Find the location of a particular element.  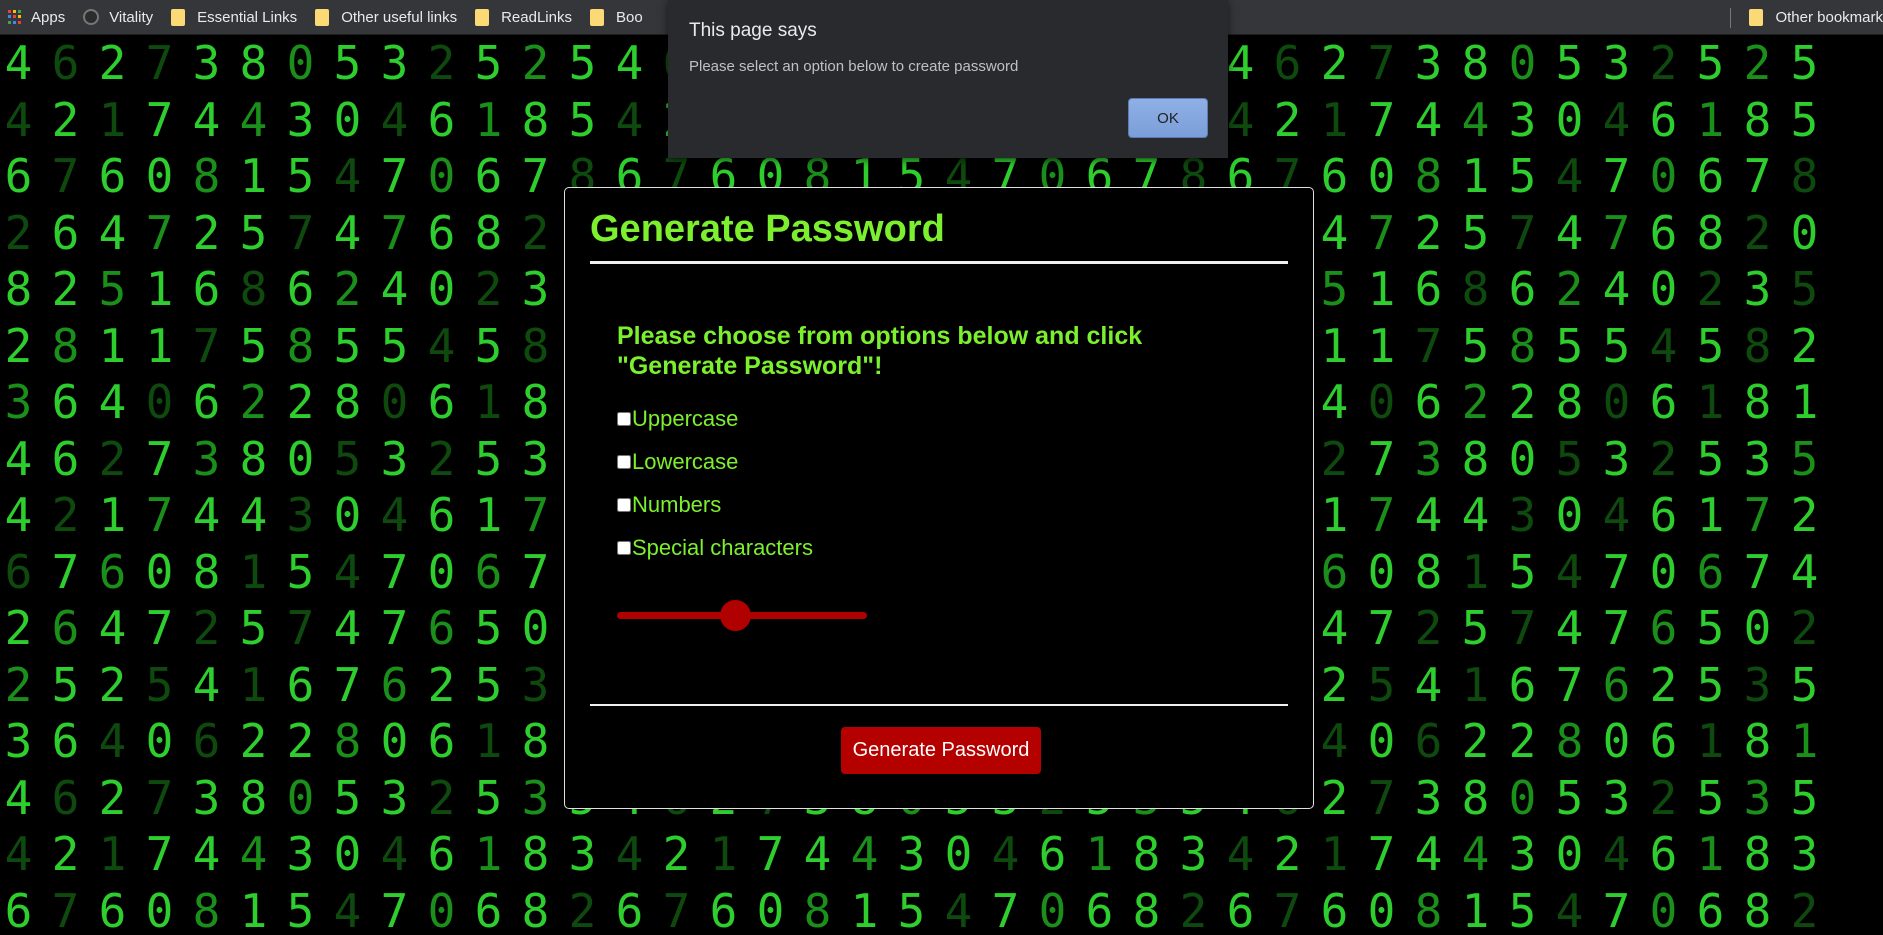

ok-button: OK is located at coordinates (1168, 118).